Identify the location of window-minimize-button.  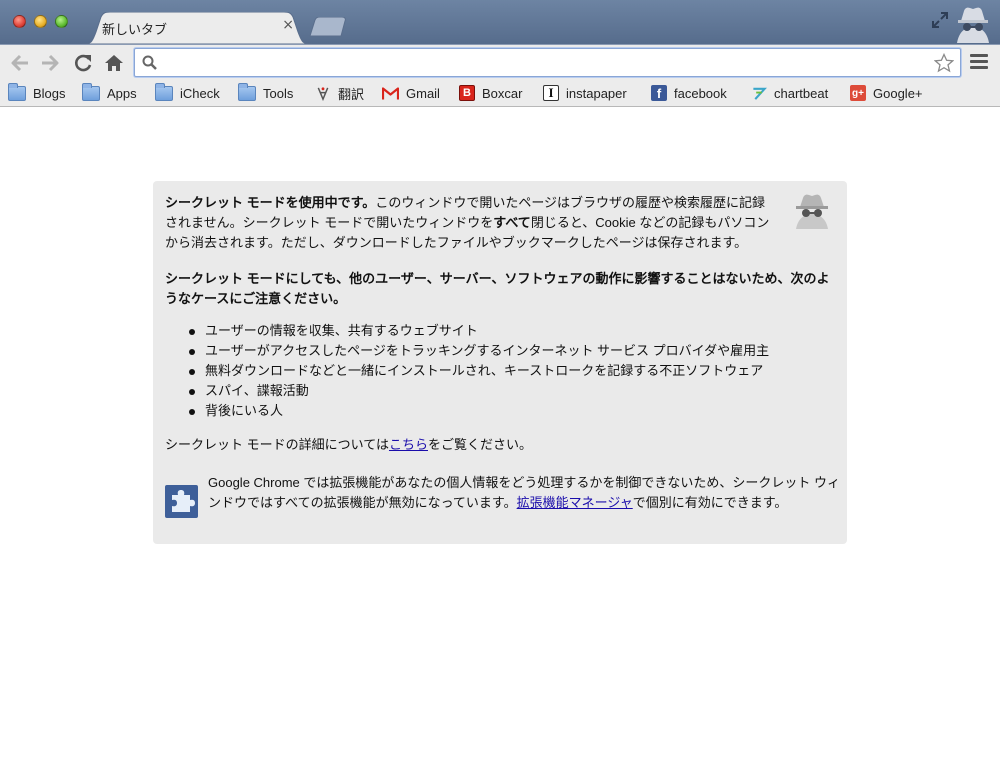
(40, 21).